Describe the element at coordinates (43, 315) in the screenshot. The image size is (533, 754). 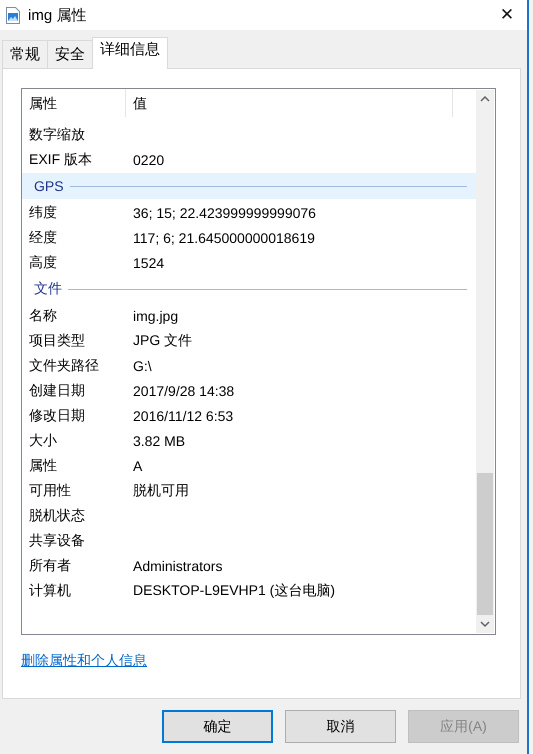
I see `property-name: 名称` at that location.